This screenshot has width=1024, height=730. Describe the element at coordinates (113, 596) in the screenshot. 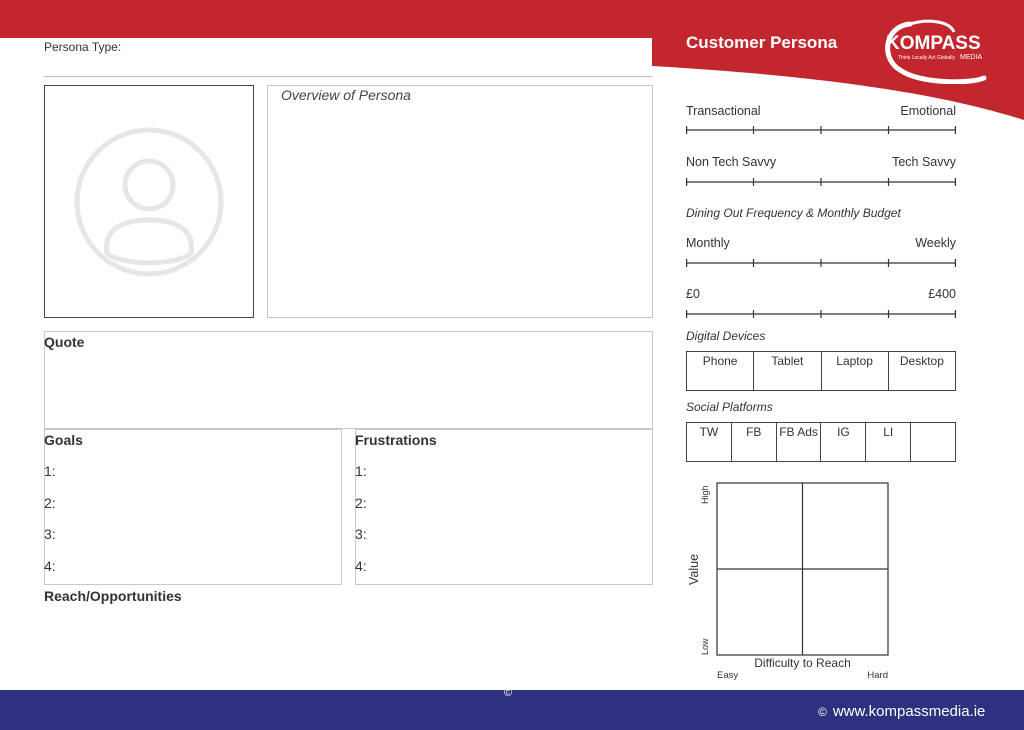

I see `reach-label: Reach/Opportunities` at that location.